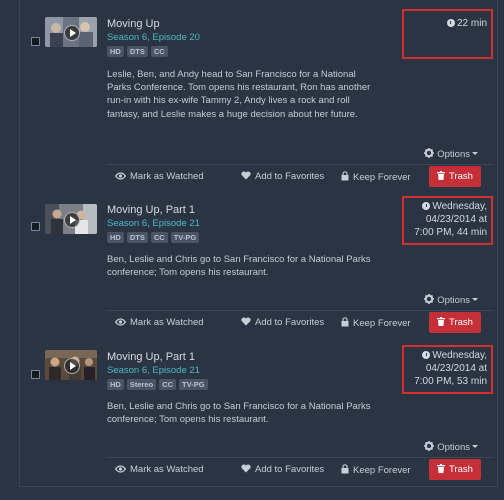  Describe the element at coordinates (157, 384) in the screenshot. I see `badge-group: HD Stereo CC TV-PG` at that location.